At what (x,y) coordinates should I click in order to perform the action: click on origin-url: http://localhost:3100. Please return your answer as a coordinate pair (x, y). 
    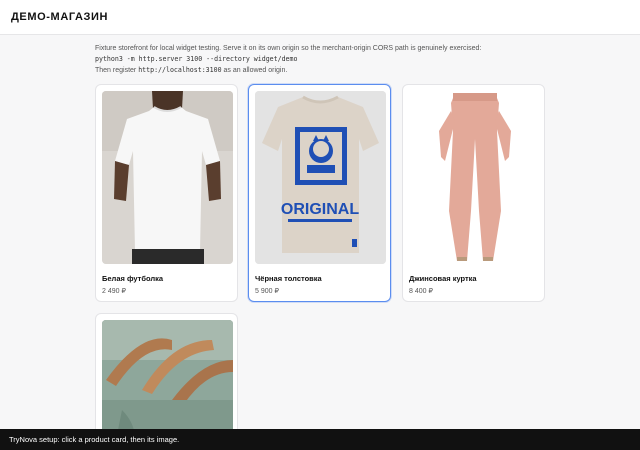
    Looking at the image, I should click on (180, 70).